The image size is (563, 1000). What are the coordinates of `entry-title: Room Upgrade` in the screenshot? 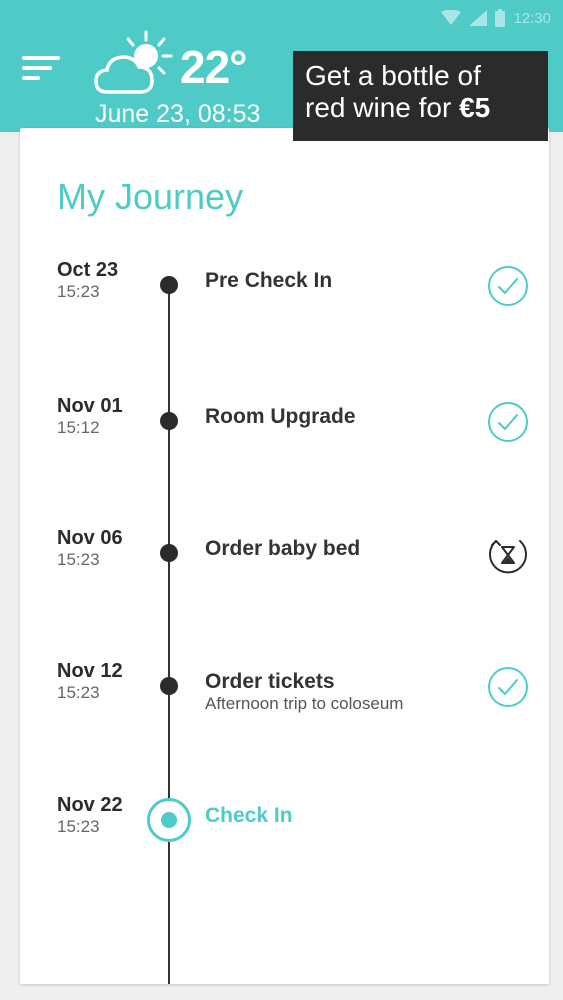 It's located at (280, 416).